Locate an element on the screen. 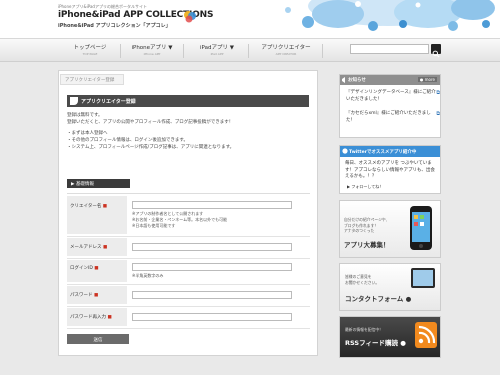 This screenshot has width=500, height=375. search-button is located at coordinates (436, 51).